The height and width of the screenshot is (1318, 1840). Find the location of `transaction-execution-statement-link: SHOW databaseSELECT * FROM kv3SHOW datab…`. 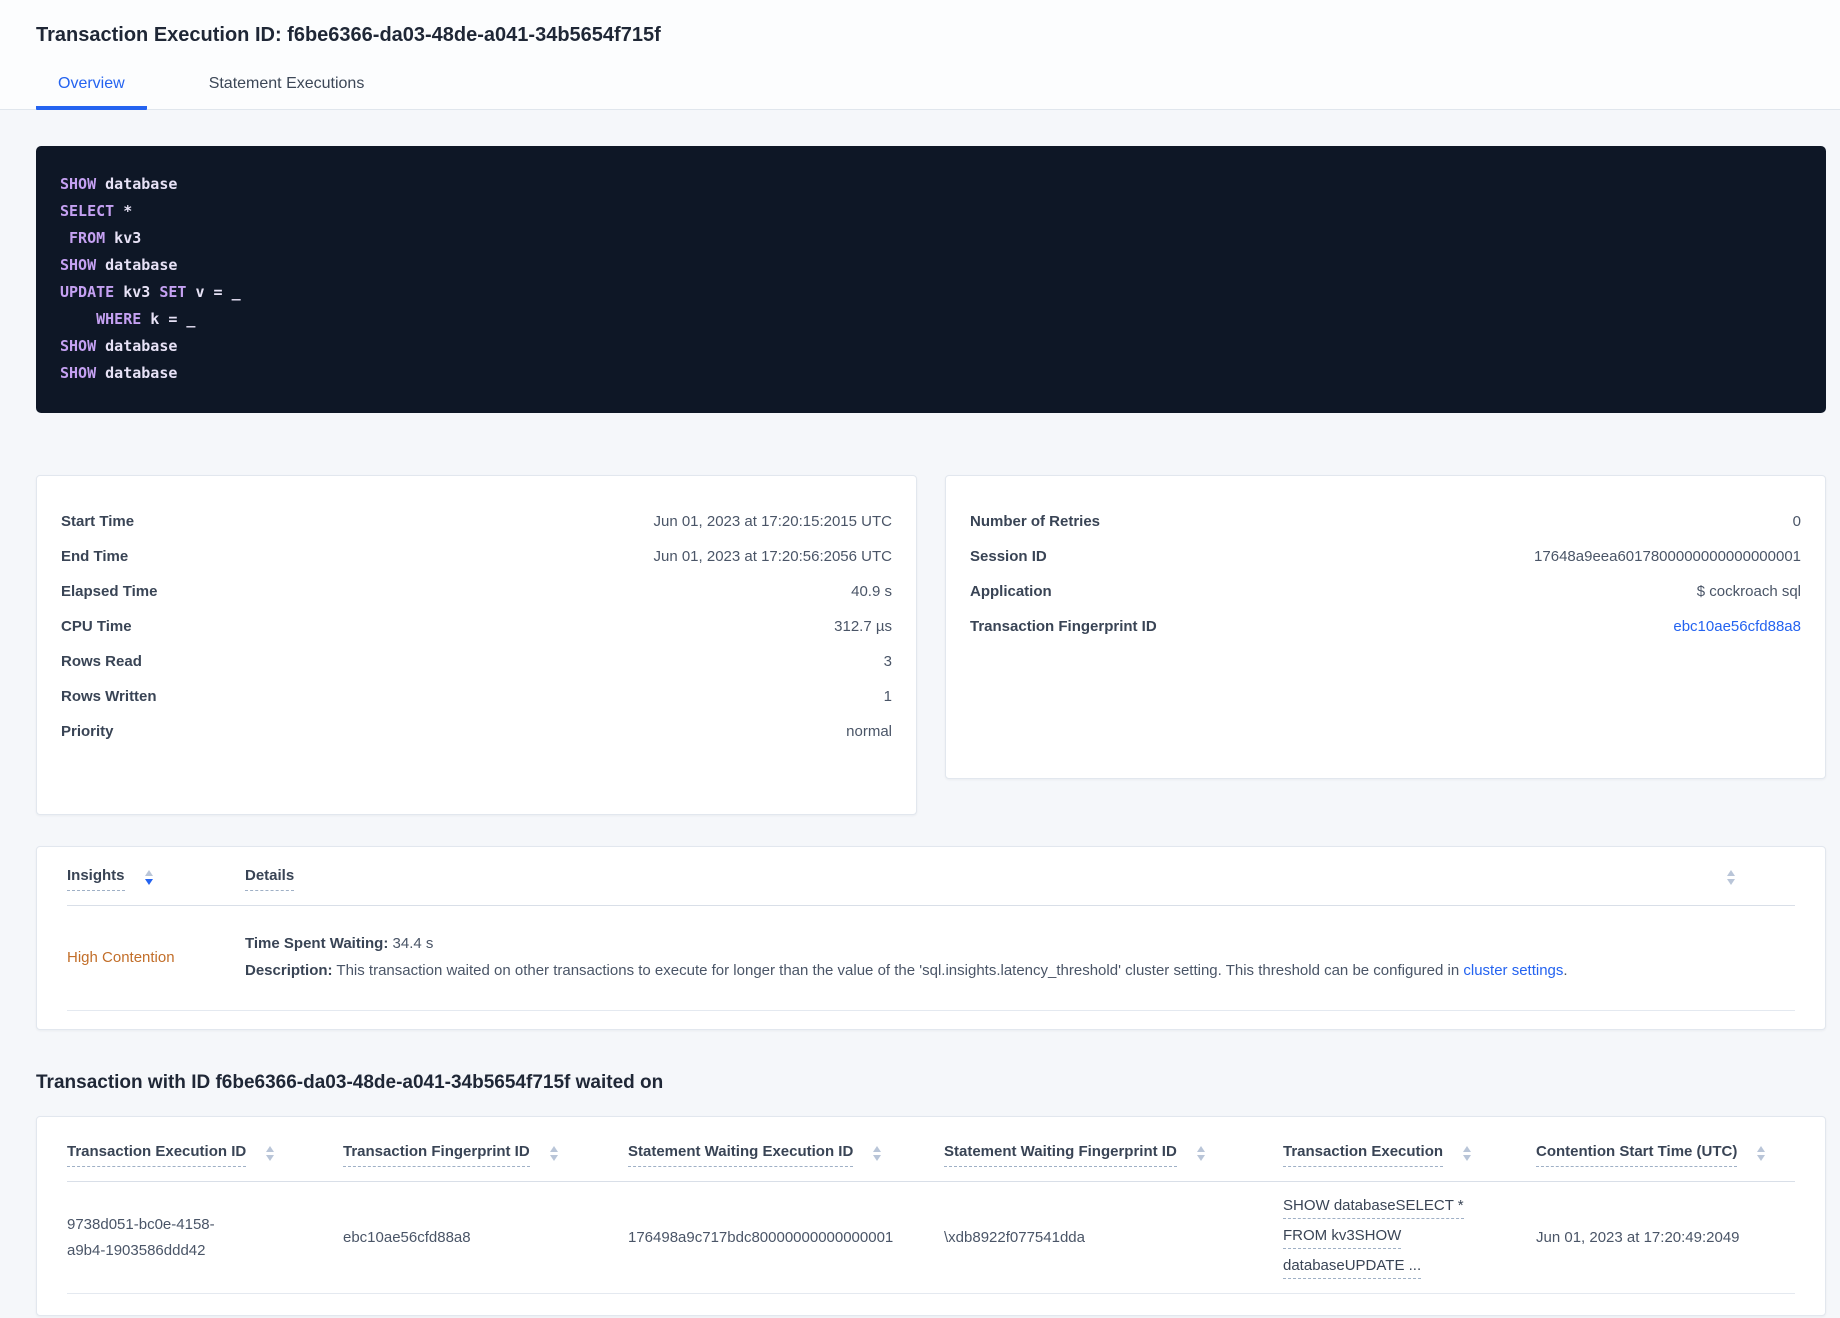

transaction-execution-statement-link: SHOW databaseSELECT * FROM kv3SHOW datab… is located at coordinates (1409, 1237).